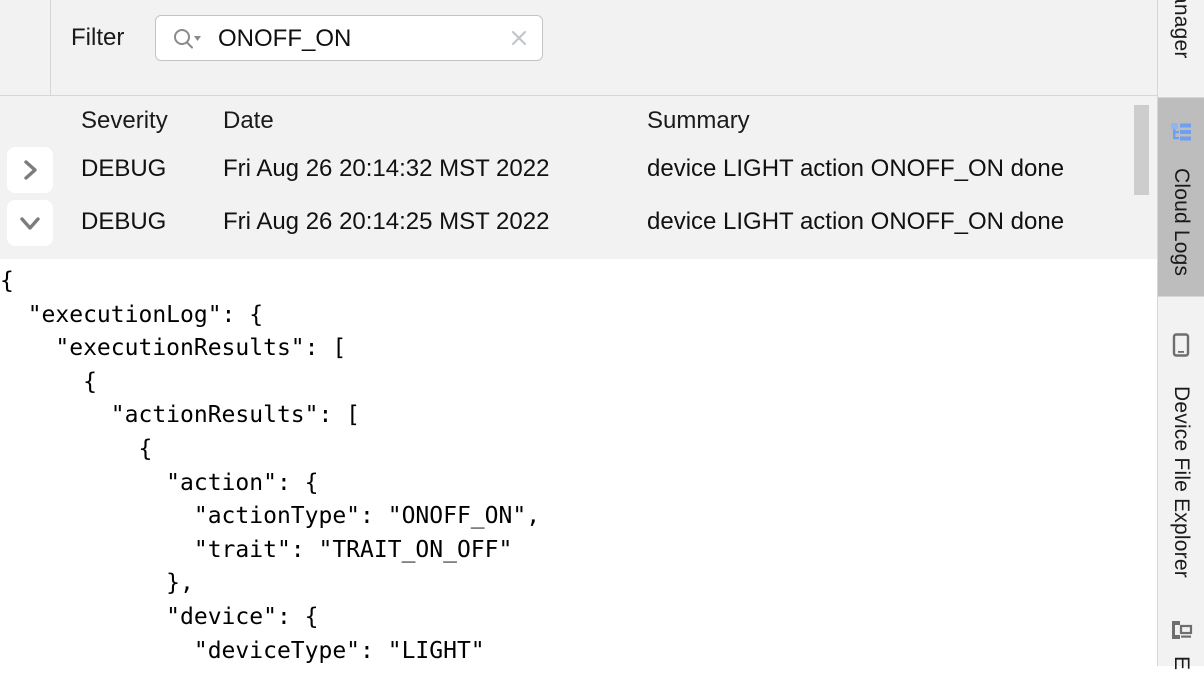 This screenshot has height=680, width=1204. I want to click on filter-toolbar: Filter, so click(578, 48).